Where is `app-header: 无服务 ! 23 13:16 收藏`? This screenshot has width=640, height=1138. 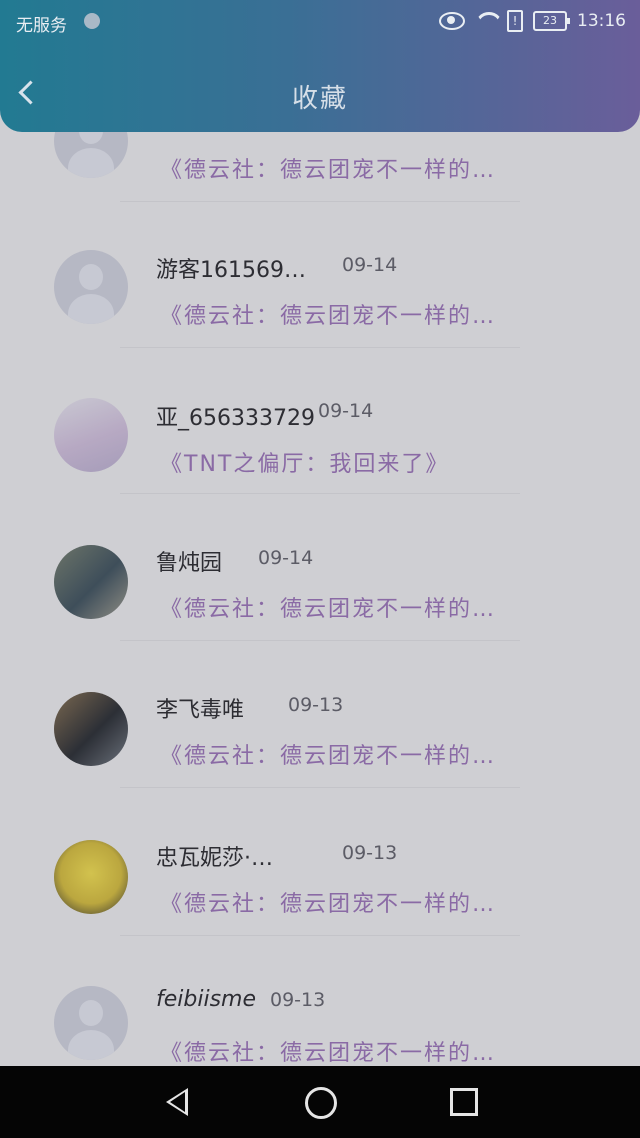
app-header: 无服务 ! 23 13:16 收藏 is located at coordinates (320, 66).